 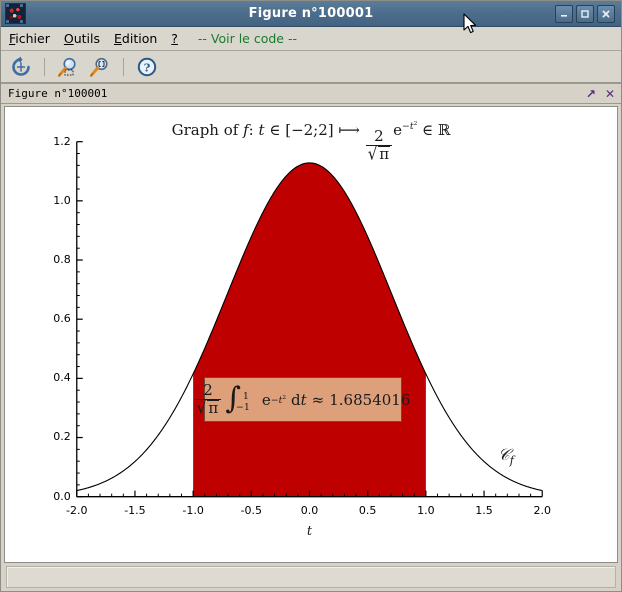 What do you see at coordinates (15, 13) in the screenshot?
I see `scilab-icon` at bounding box center [15, 13].